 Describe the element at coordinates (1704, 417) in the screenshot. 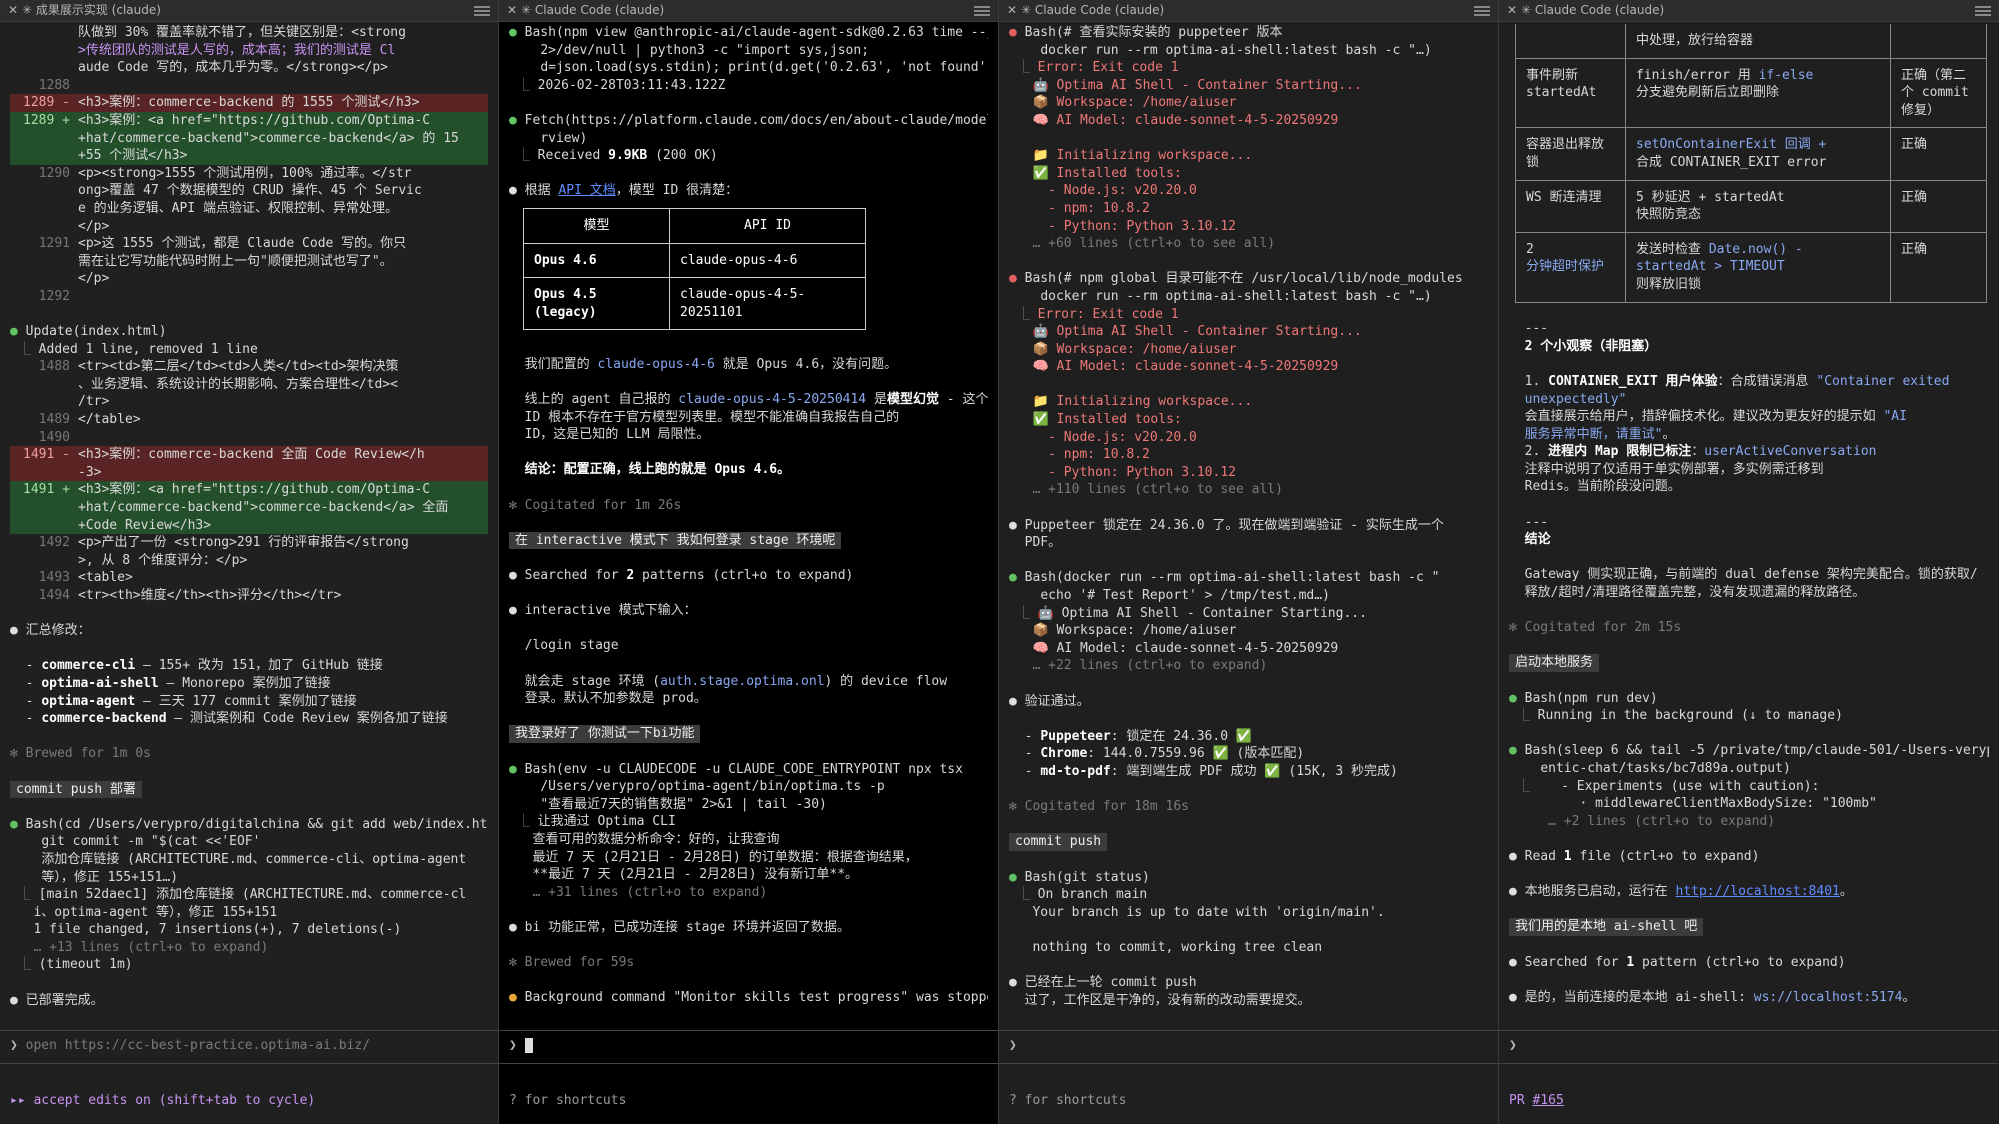

I see `assistant-text: 会直接展示给用户，措辞偏技术化。建议改为更友好的提示如` at that location.